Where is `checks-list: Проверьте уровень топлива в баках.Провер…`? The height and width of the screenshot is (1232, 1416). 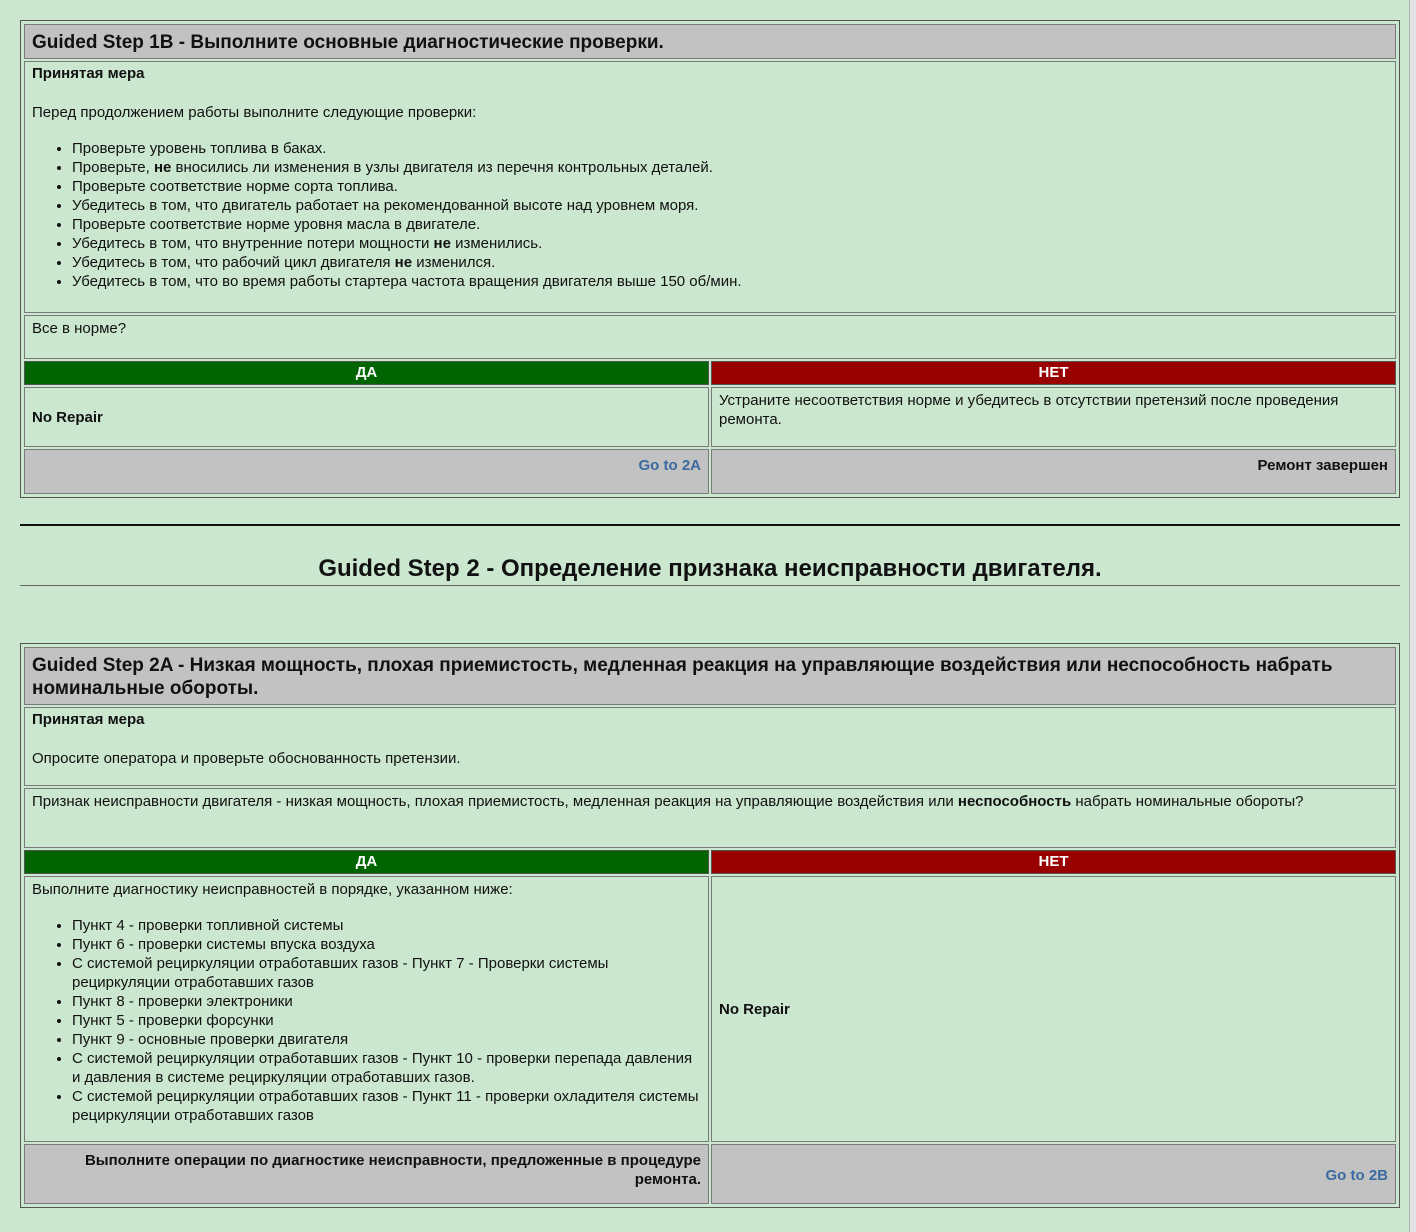 checks-list: Проверьте уровень топлива в баках.Провер… is located at coordinates (710, 215).